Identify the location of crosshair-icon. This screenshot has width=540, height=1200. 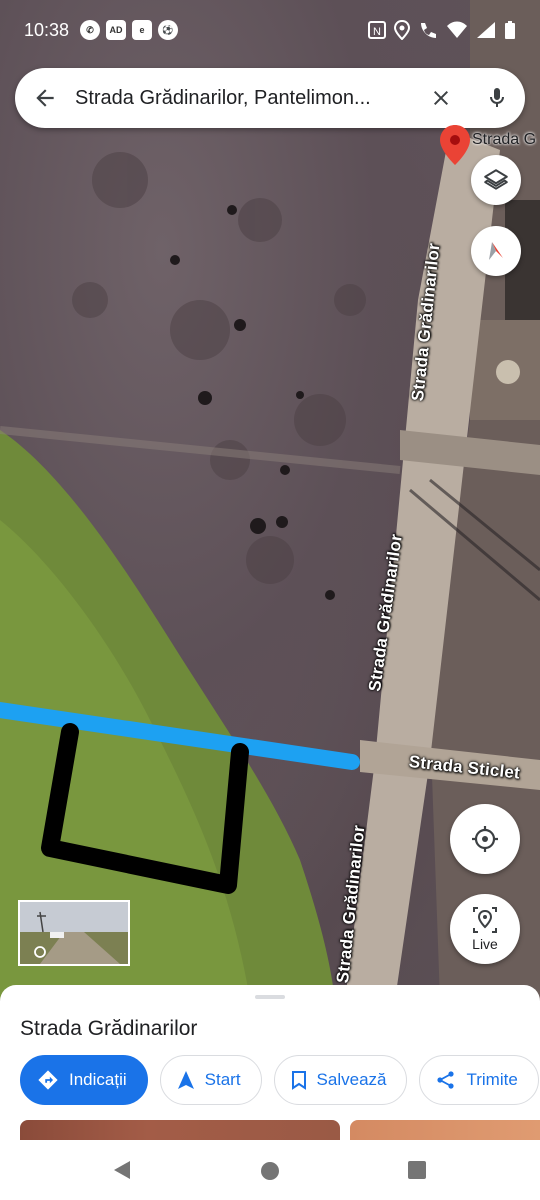
(485, 839).